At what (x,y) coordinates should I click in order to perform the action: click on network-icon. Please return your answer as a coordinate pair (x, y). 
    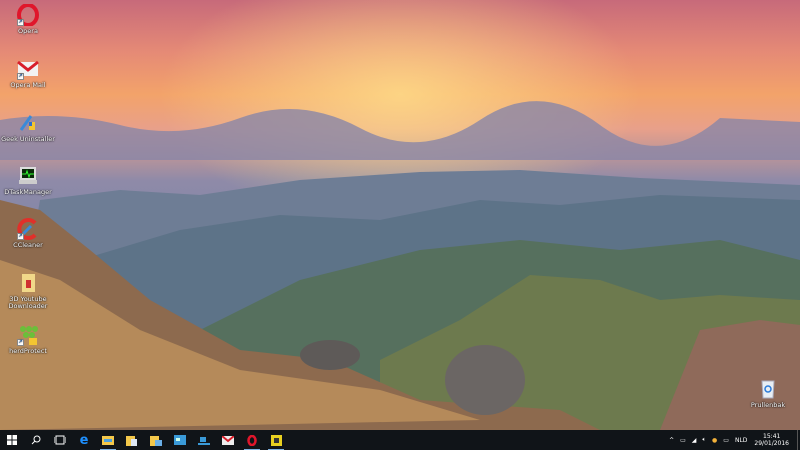
    Looking at the image, I should click on (204, 441).